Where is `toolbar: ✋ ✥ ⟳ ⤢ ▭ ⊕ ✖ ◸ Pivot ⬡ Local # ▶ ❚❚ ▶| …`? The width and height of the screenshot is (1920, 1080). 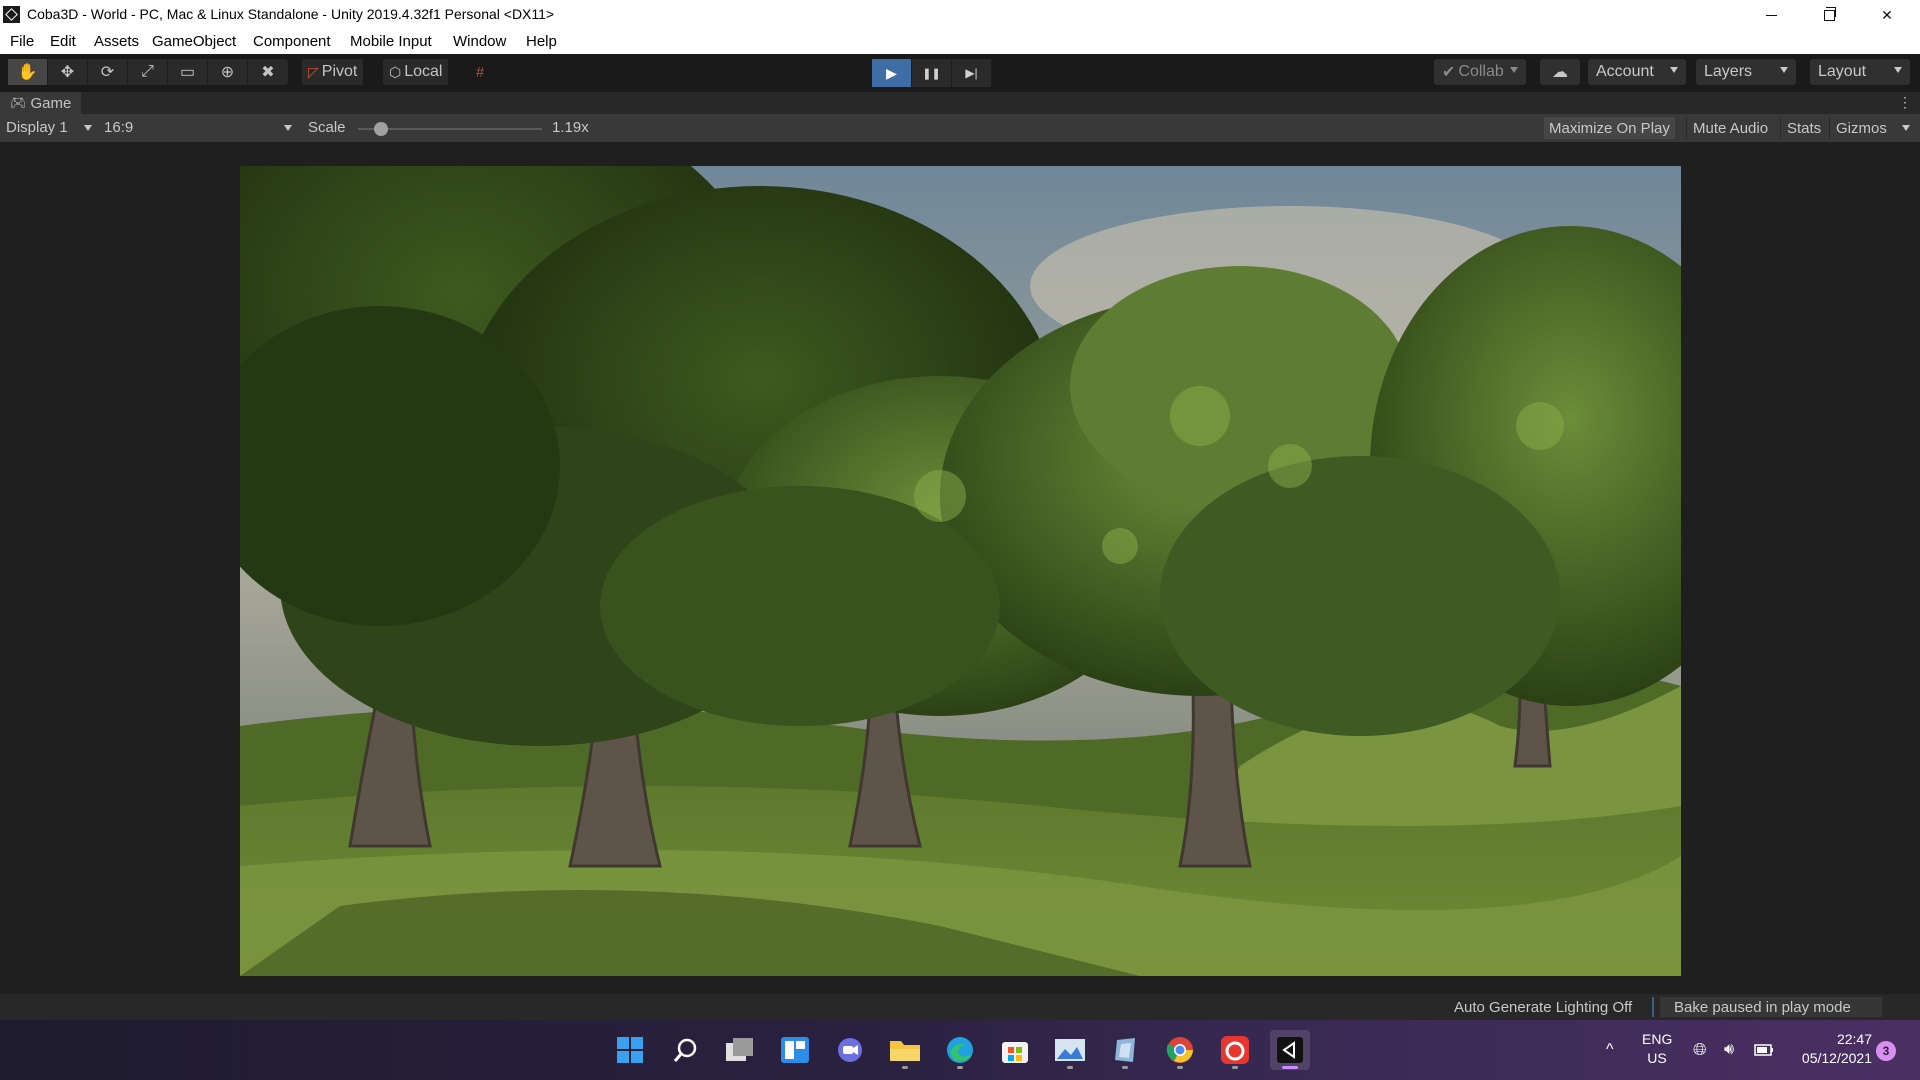 toolbar: ✋ ✥ ⟳ ⤢ ▭ ⊕ ✖ ◸ Pivot ⬡ Local # ▶ ❚❚ ▶| … is located at coordinates (960, 73).